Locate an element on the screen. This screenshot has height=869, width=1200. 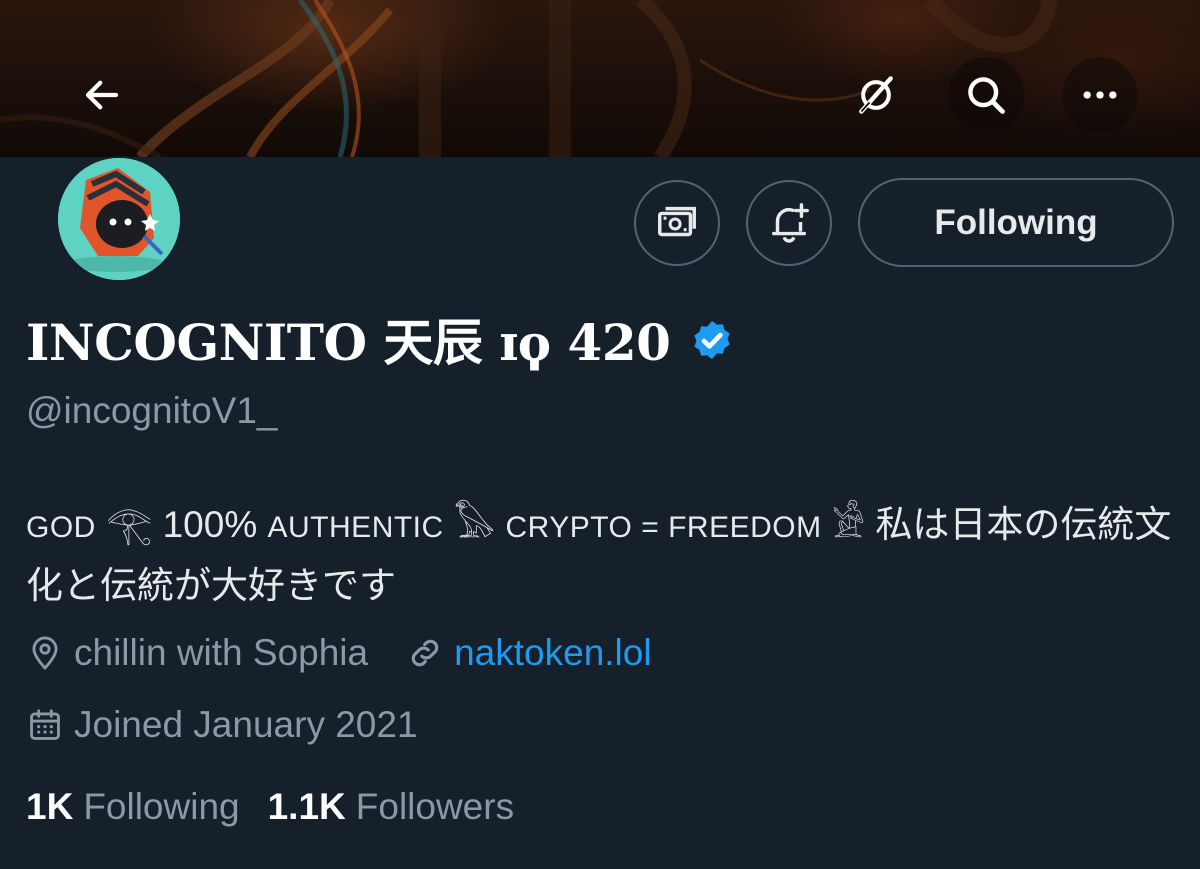
notifications-button is located at coordinates (789, 223).